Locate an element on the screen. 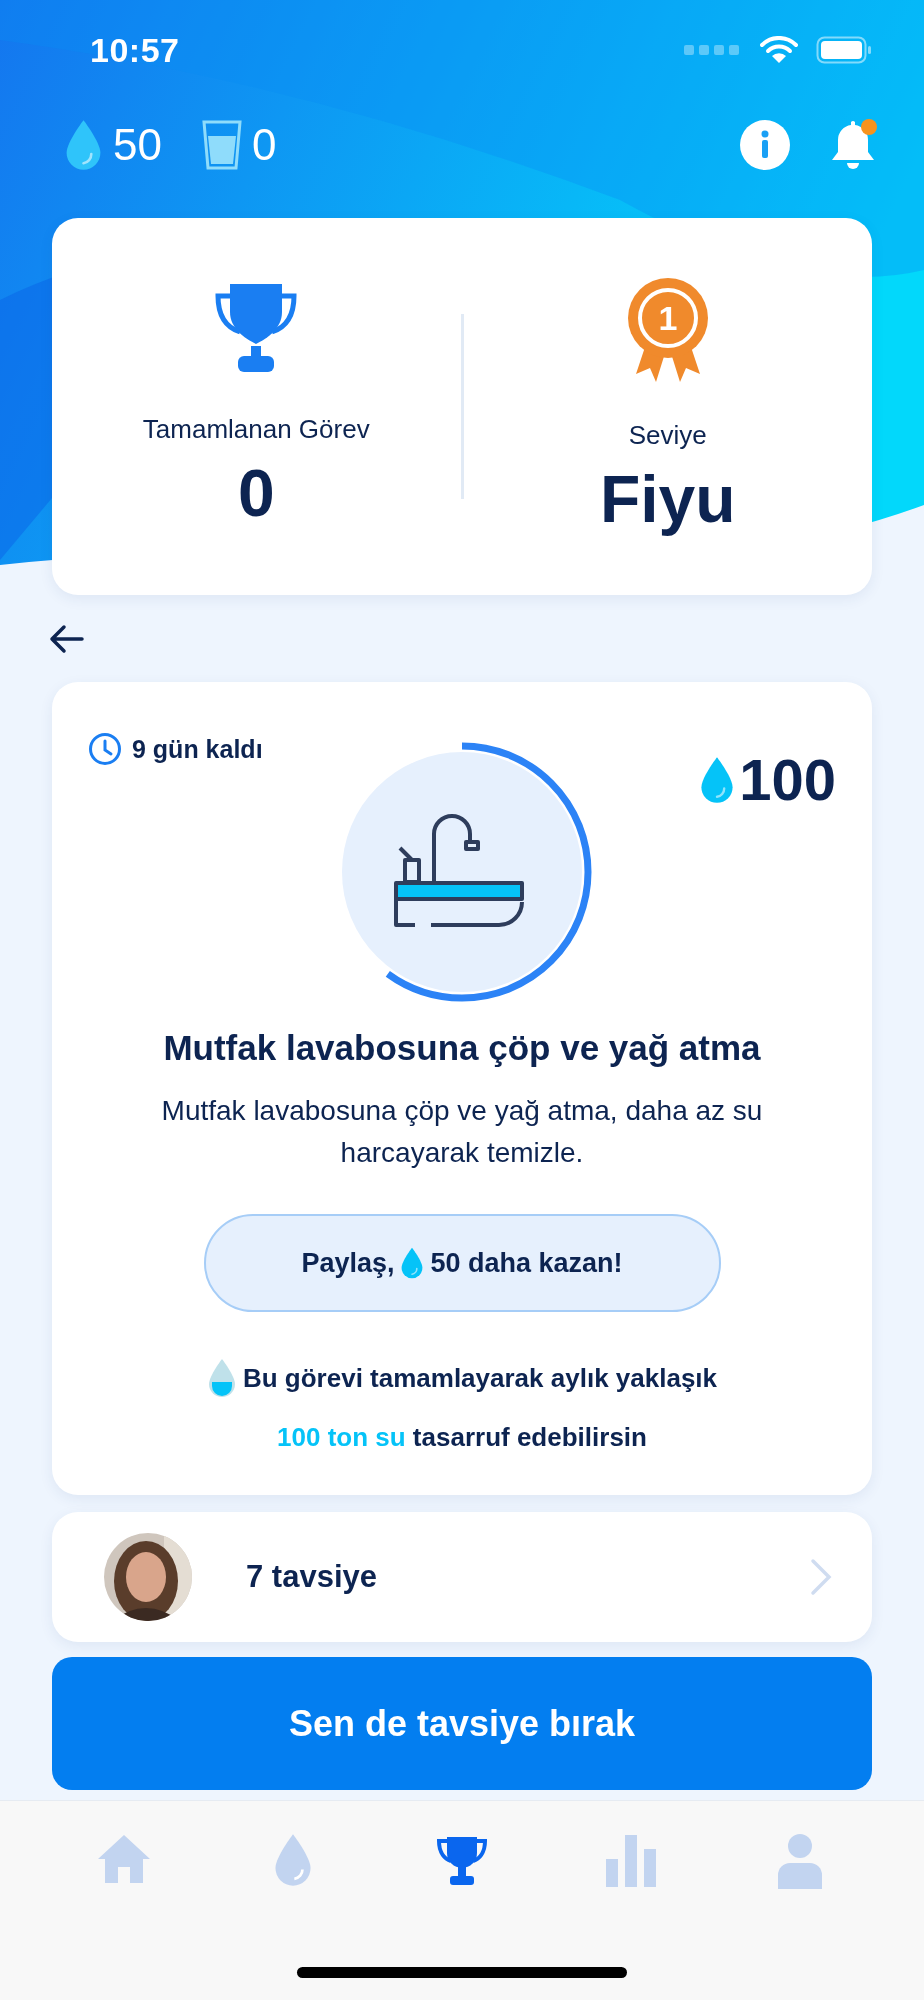 The height and width of the screenshot is (2000, 924). half-drop-icon is located at coordinates (221, 1378).